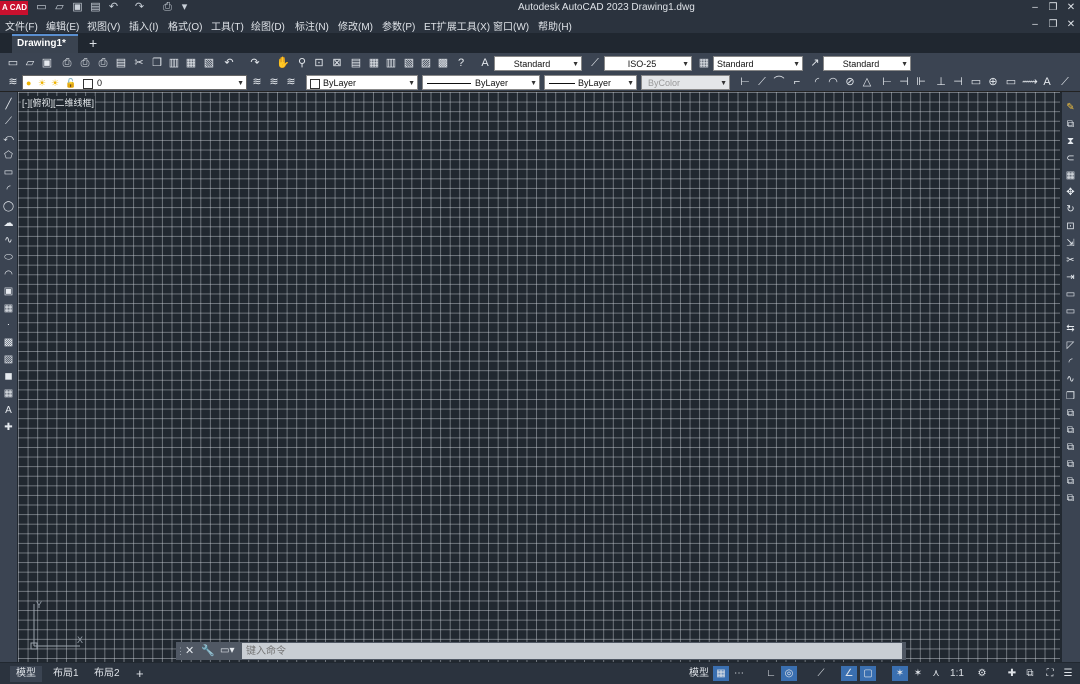  Describe the element at coordinates (1070, 345) in the screenshot. I see `chamfer-icon: ◸` at that location.